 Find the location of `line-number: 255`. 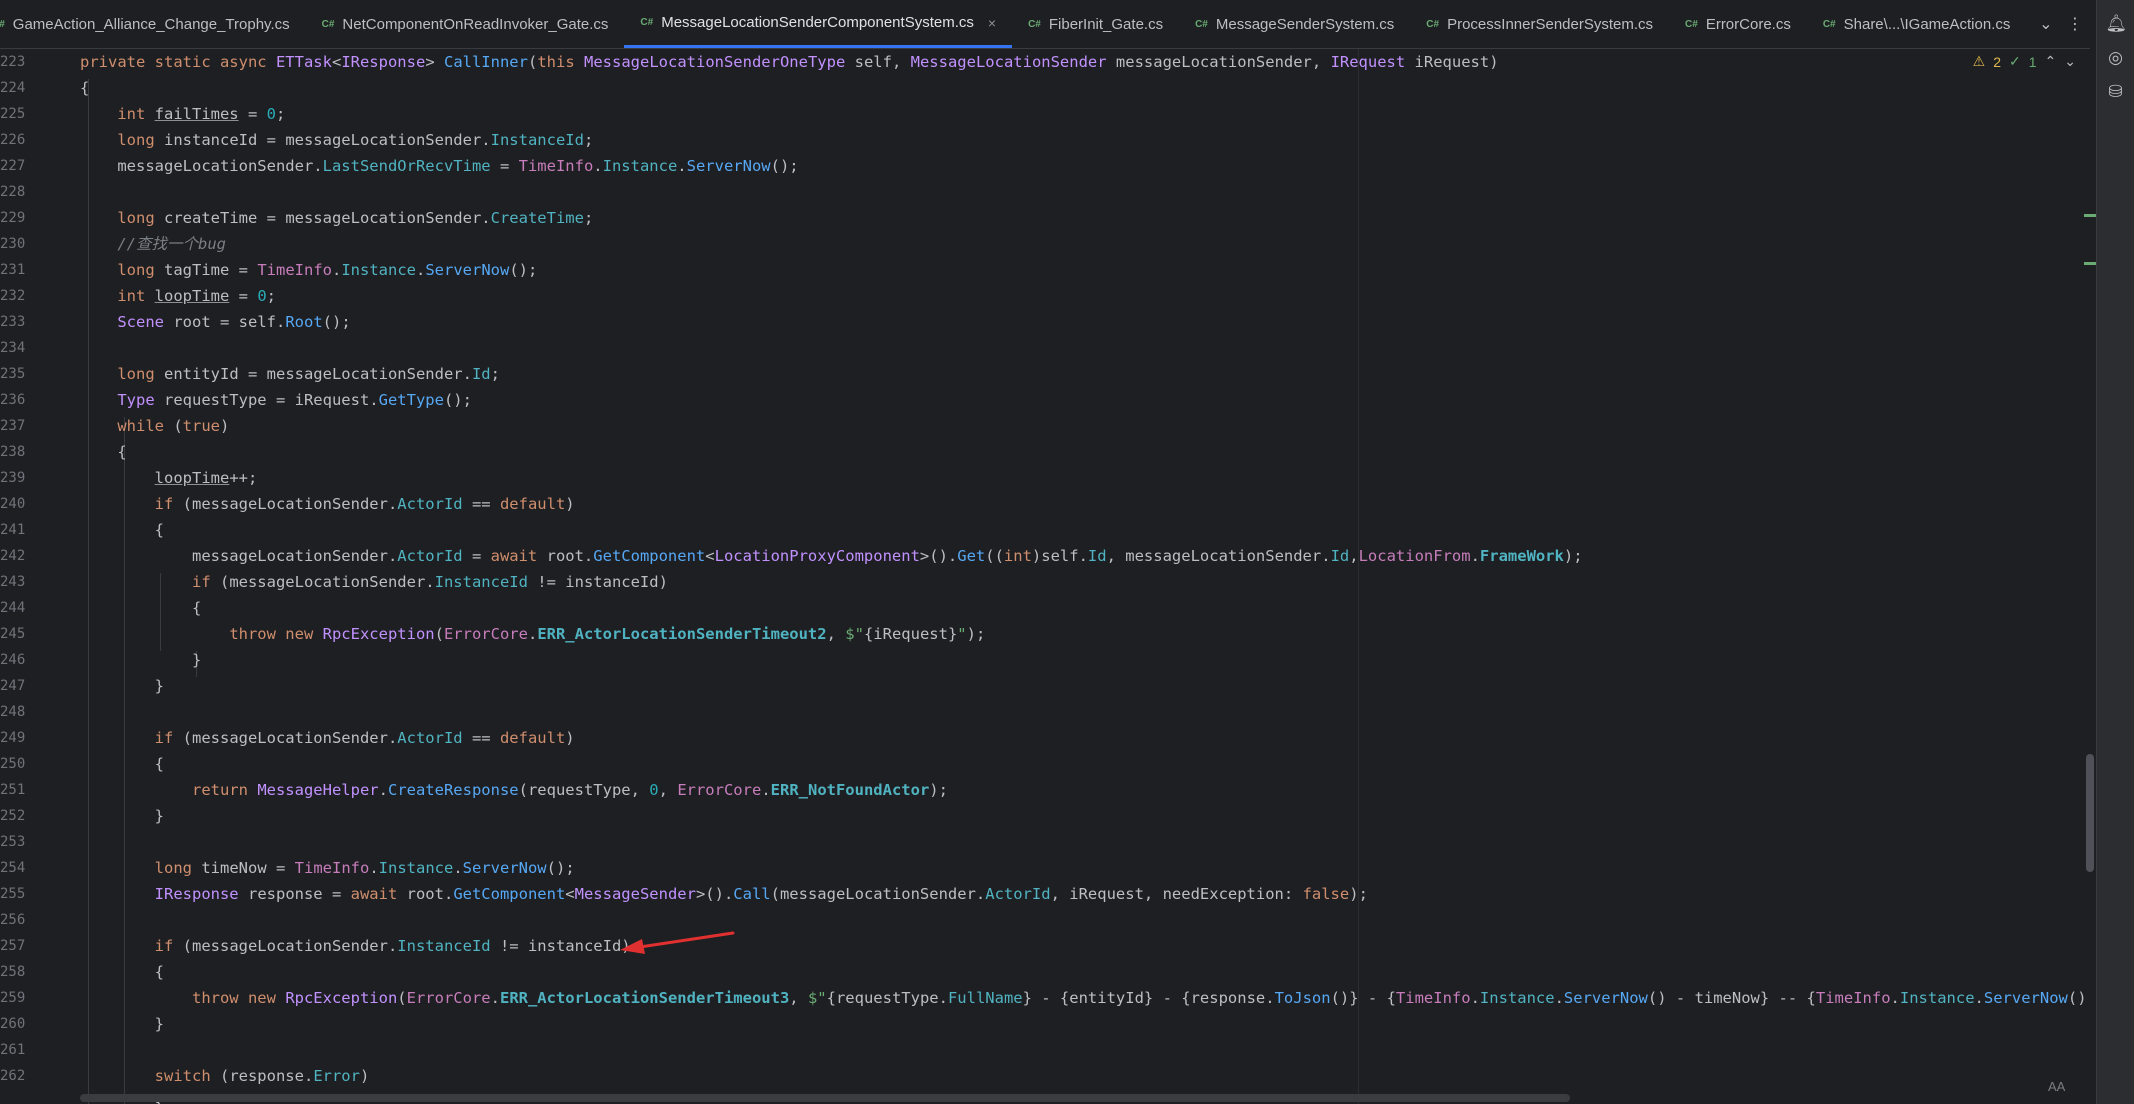

line-number: 255 is located at coordinates (13, 894).